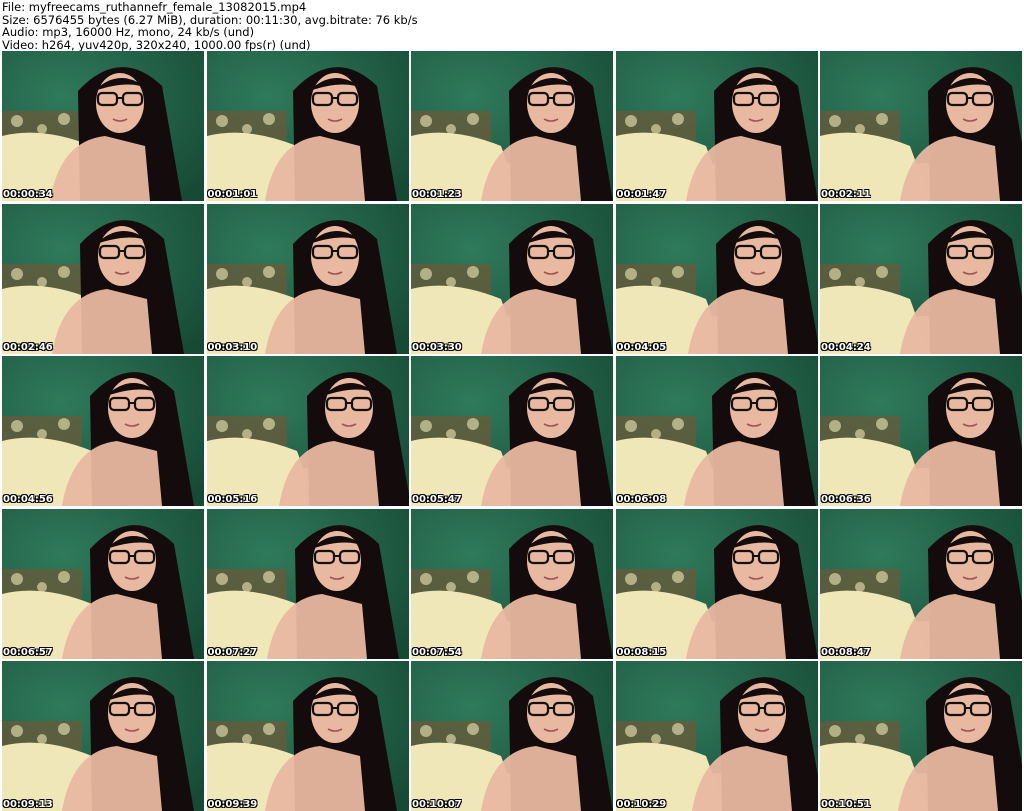 The height and width of the screenshot is (811, 1024). I want to click on thumbnail-frame: 00:04:24, so click(921, 278).